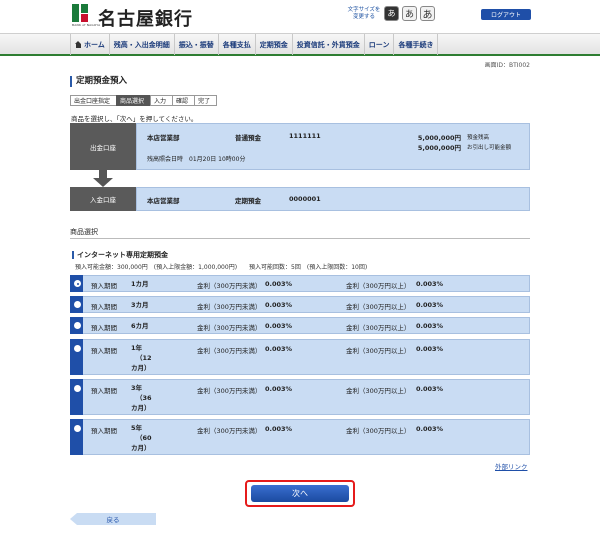 The image size is (600, 545). I want to click on term-value: 3年 （36 カ月）, so click(141, 398).